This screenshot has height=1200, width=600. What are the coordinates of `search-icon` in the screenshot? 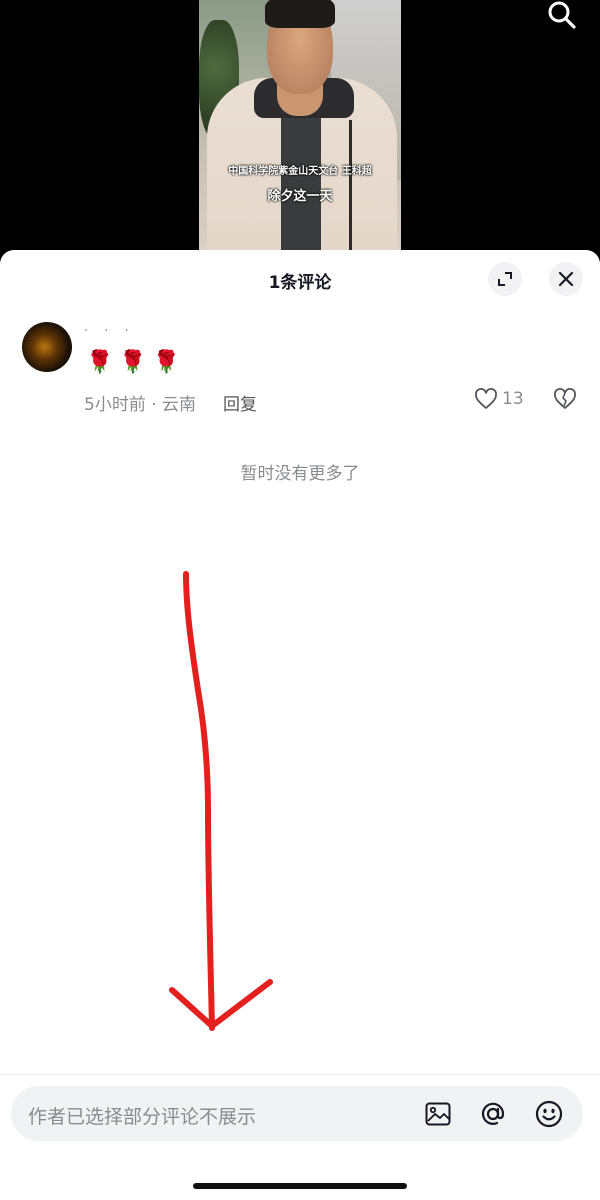 It's located at (562, 15).